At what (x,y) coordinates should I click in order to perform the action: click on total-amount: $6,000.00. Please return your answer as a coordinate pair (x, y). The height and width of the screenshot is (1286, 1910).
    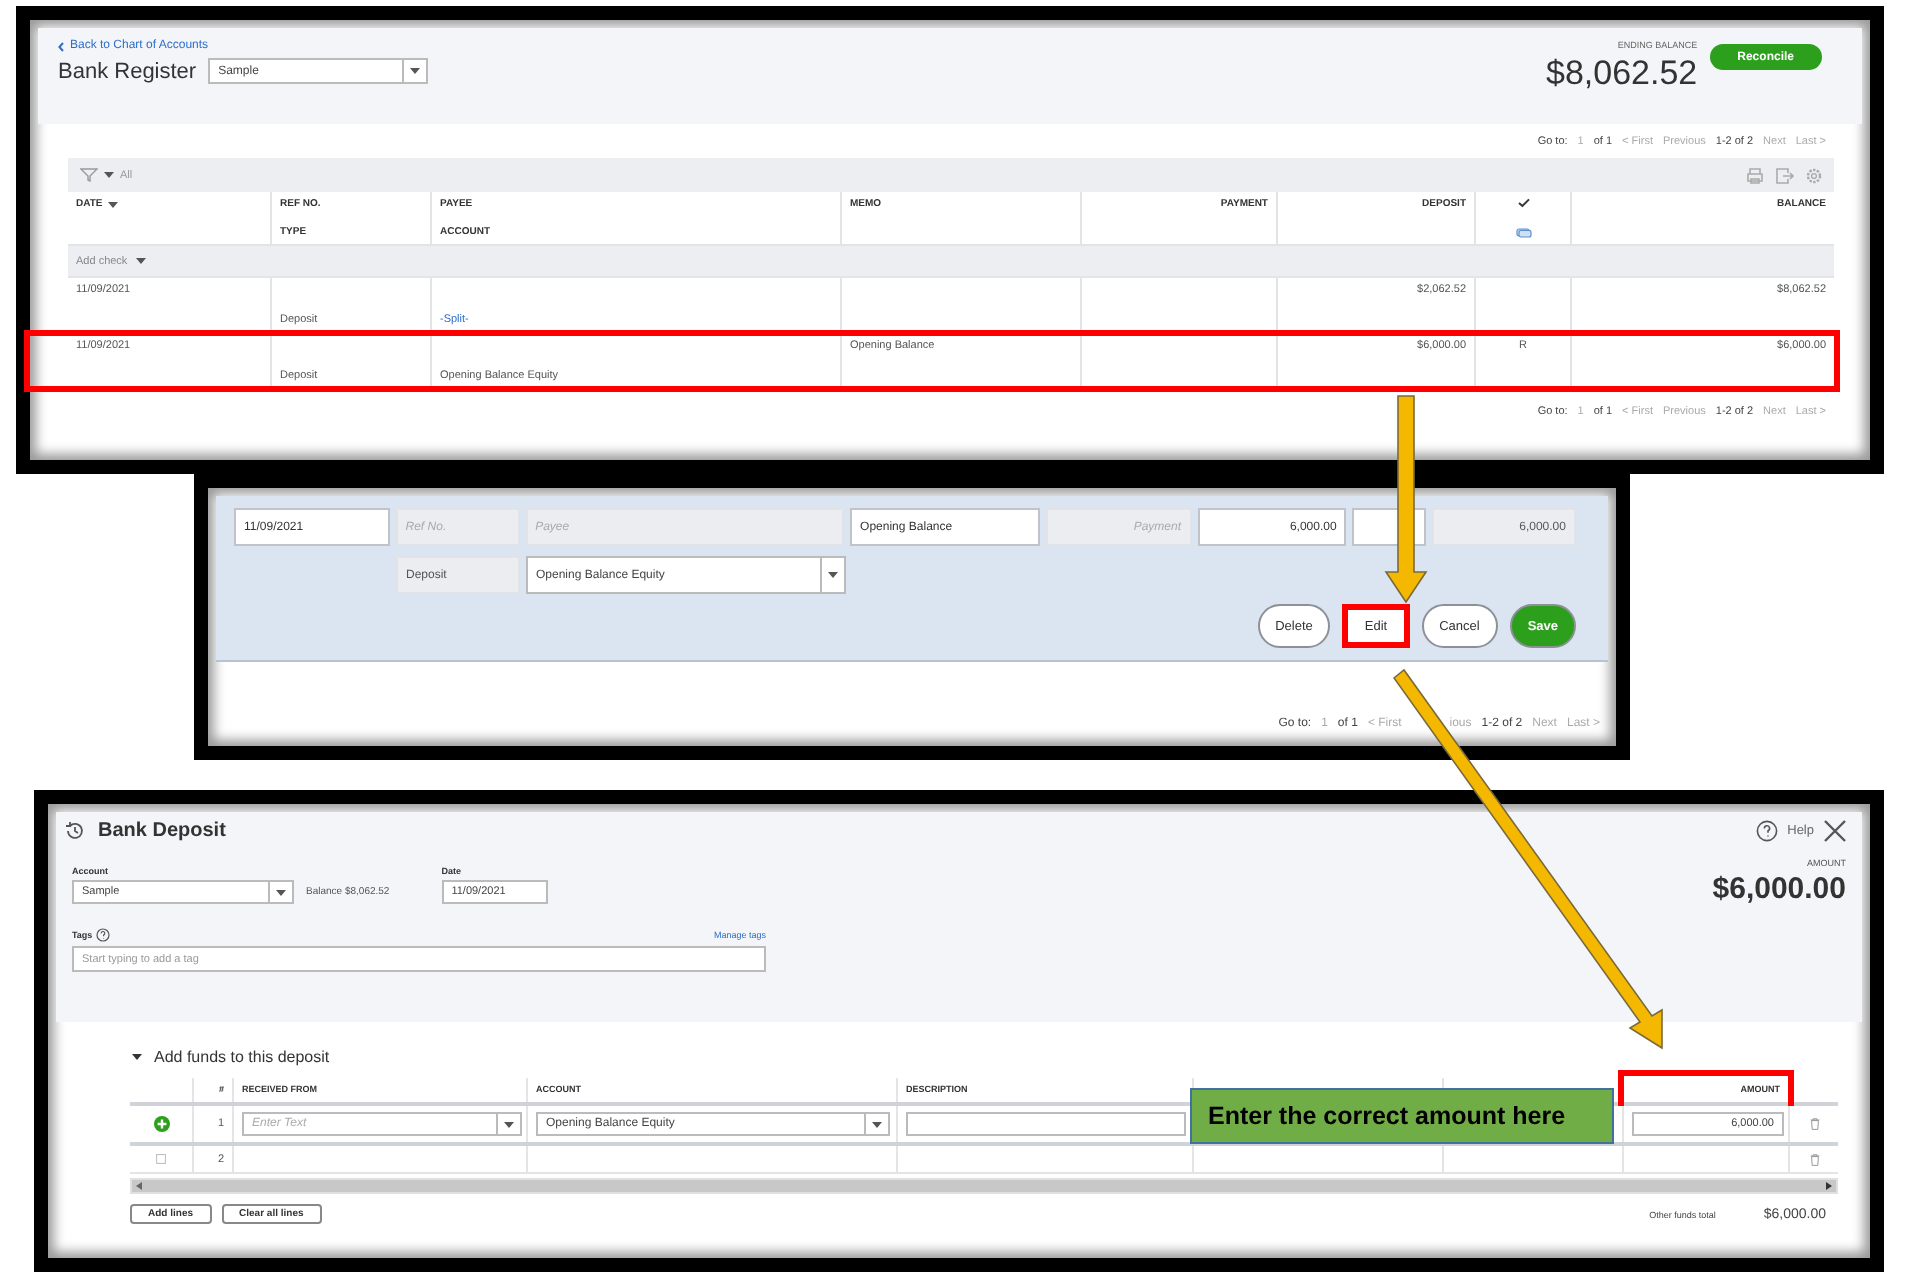
    Looking at the image, I should click on (1779, 889).